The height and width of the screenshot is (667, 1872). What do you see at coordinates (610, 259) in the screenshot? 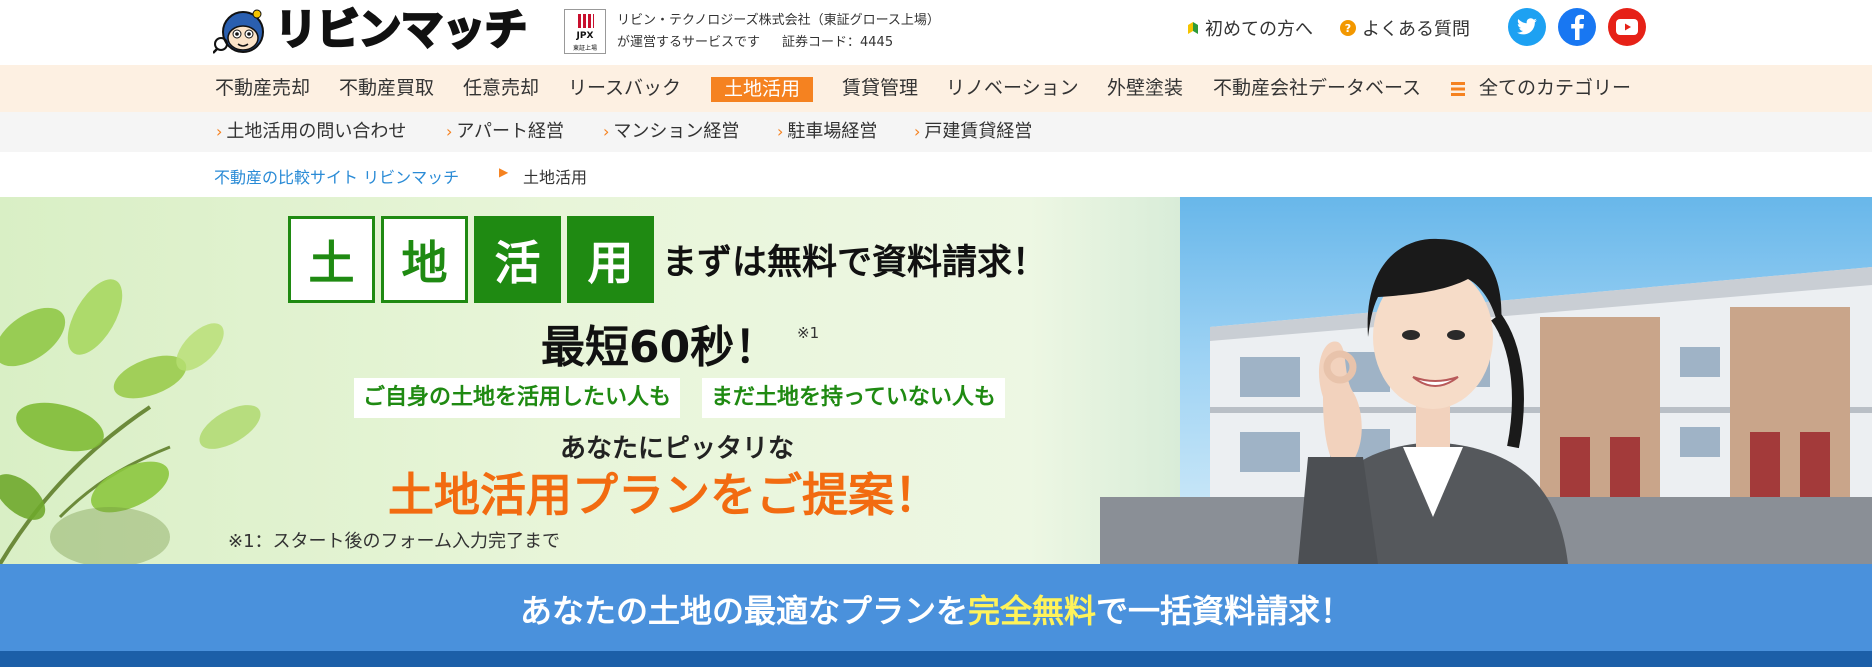
I see `kanji-box-4: 用` at bounding box center [610, 259].